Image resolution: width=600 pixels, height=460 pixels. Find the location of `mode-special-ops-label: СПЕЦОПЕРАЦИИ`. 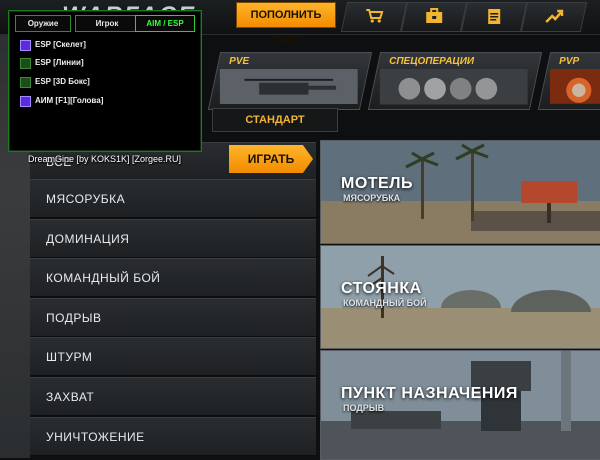

mode-special-ops-label: СПЕЦОПЕРАЦИИ is located at coordinates (432, 61).